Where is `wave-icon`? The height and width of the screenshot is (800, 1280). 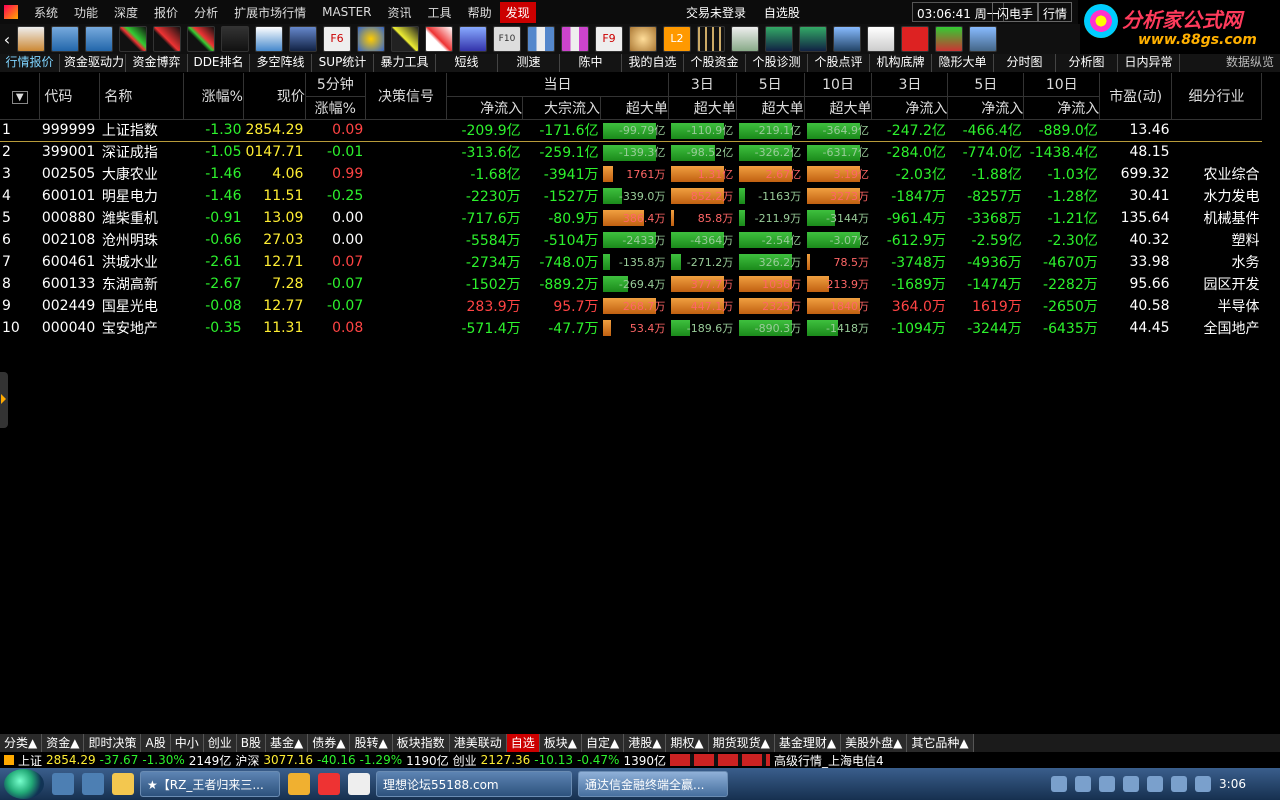 wave-icon is located at coordinates (235, 39).